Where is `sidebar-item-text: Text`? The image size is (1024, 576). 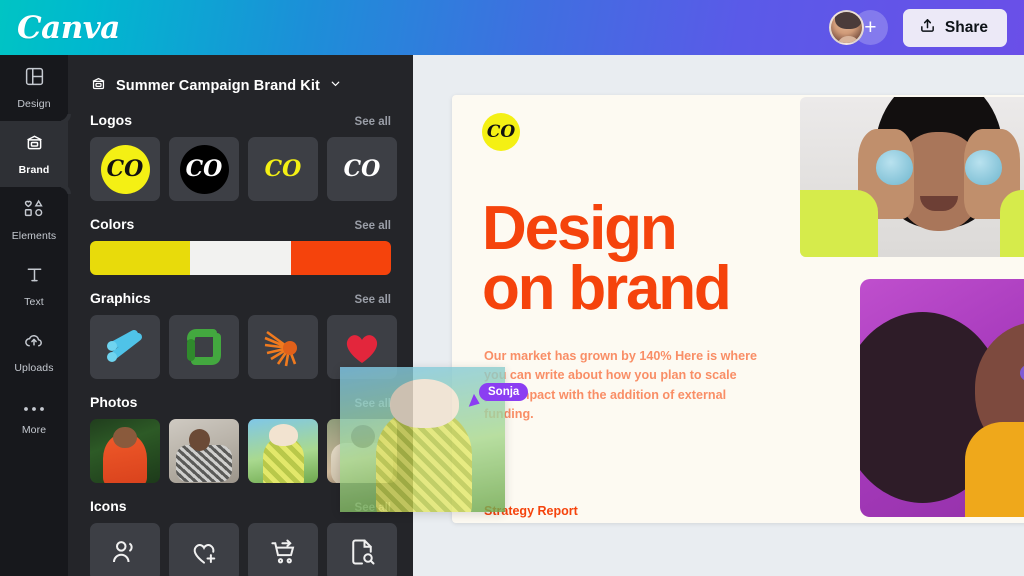 sidebar-item-text: Text is located at coordinates (34, 286).